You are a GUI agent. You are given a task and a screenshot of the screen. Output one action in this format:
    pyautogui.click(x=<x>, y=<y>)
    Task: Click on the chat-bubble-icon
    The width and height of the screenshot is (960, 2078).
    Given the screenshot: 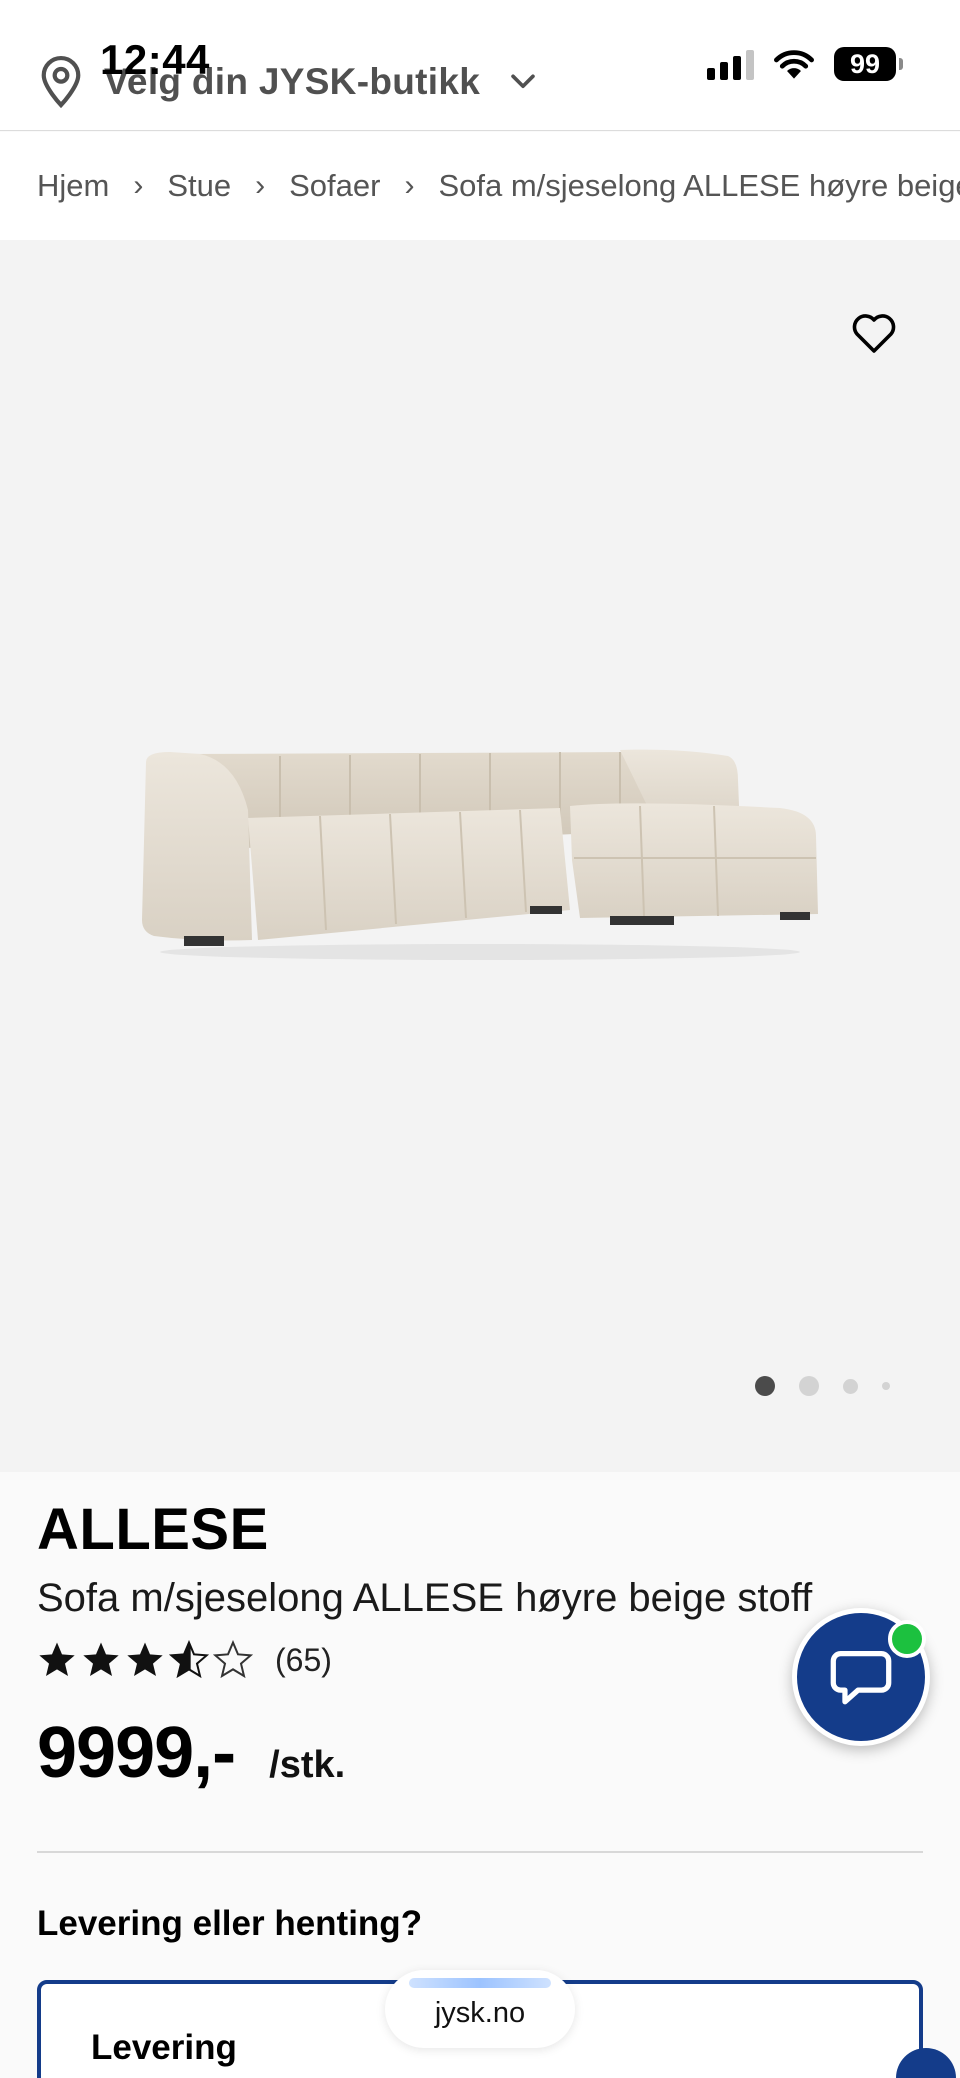 What is the action you would take?
    pyautogui.click(x=861, y=1678)
    